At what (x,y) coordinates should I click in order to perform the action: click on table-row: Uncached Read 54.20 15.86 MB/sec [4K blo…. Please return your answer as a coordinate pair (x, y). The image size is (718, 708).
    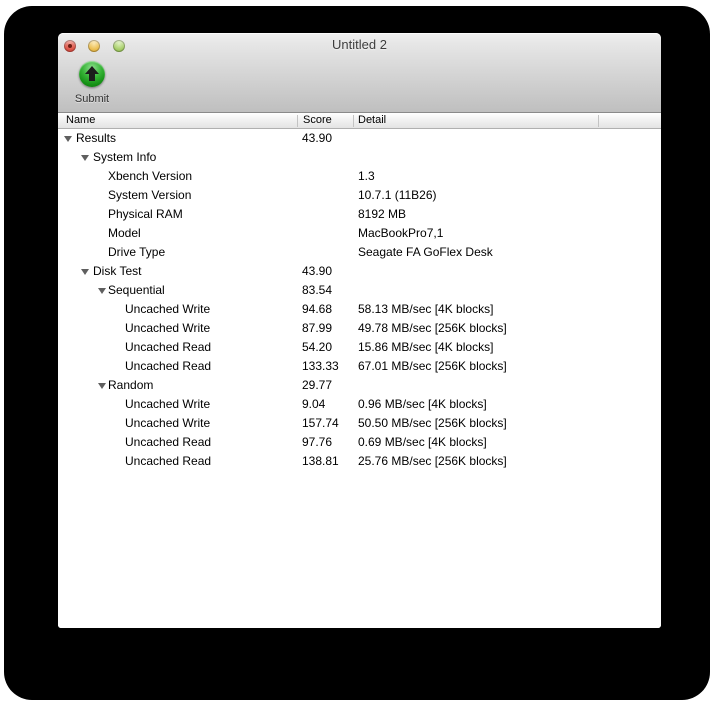
    Looking at the image, I should click on (359, 347).